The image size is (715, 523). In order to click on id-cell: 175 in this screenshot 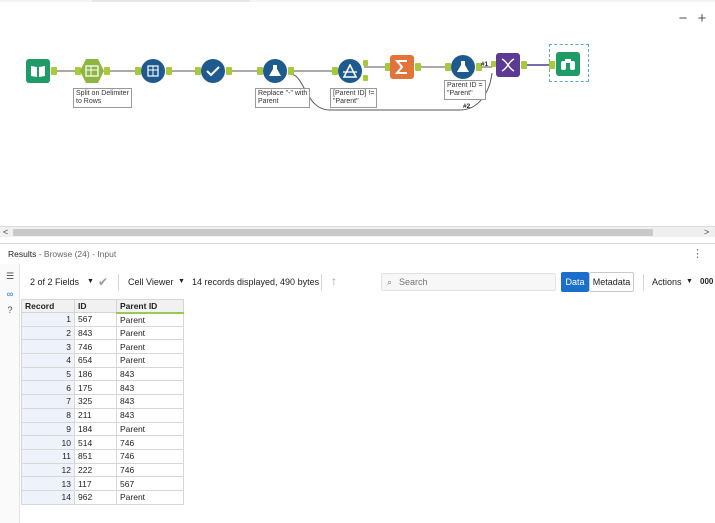, I will do `click(95, 388)`.